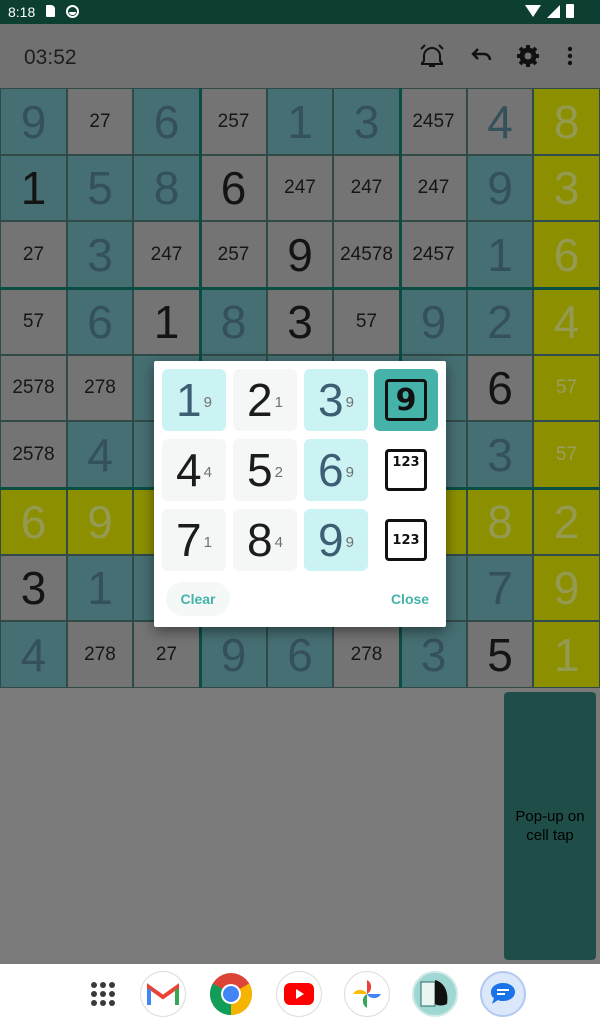 The height and width of the screenshot is (1024, 600). What do you see at coordinates (435, 994) in the screenshot?
I see `sudoku-app-icon` at bounding box center [435, 994].